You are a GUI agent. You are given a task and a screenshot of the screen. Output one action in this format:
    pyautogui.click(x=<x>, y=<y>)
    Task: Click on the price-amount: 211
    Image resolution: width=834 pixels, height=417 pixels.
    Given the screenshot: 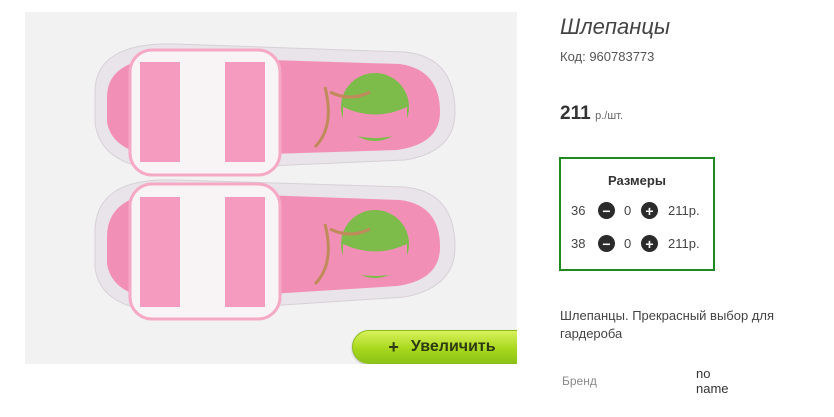 What is the action you would take?
    pyautogui.click(x=575, y=113)
    